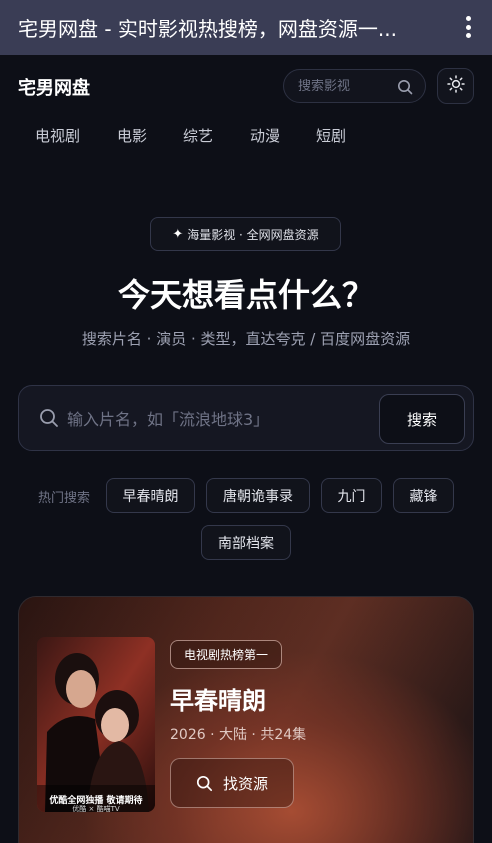 The image size is (492, 843). Describe the element at coordinates (258, 495) in the screenshot. I see `hot-tag: 唐朝诡事录` at that location.